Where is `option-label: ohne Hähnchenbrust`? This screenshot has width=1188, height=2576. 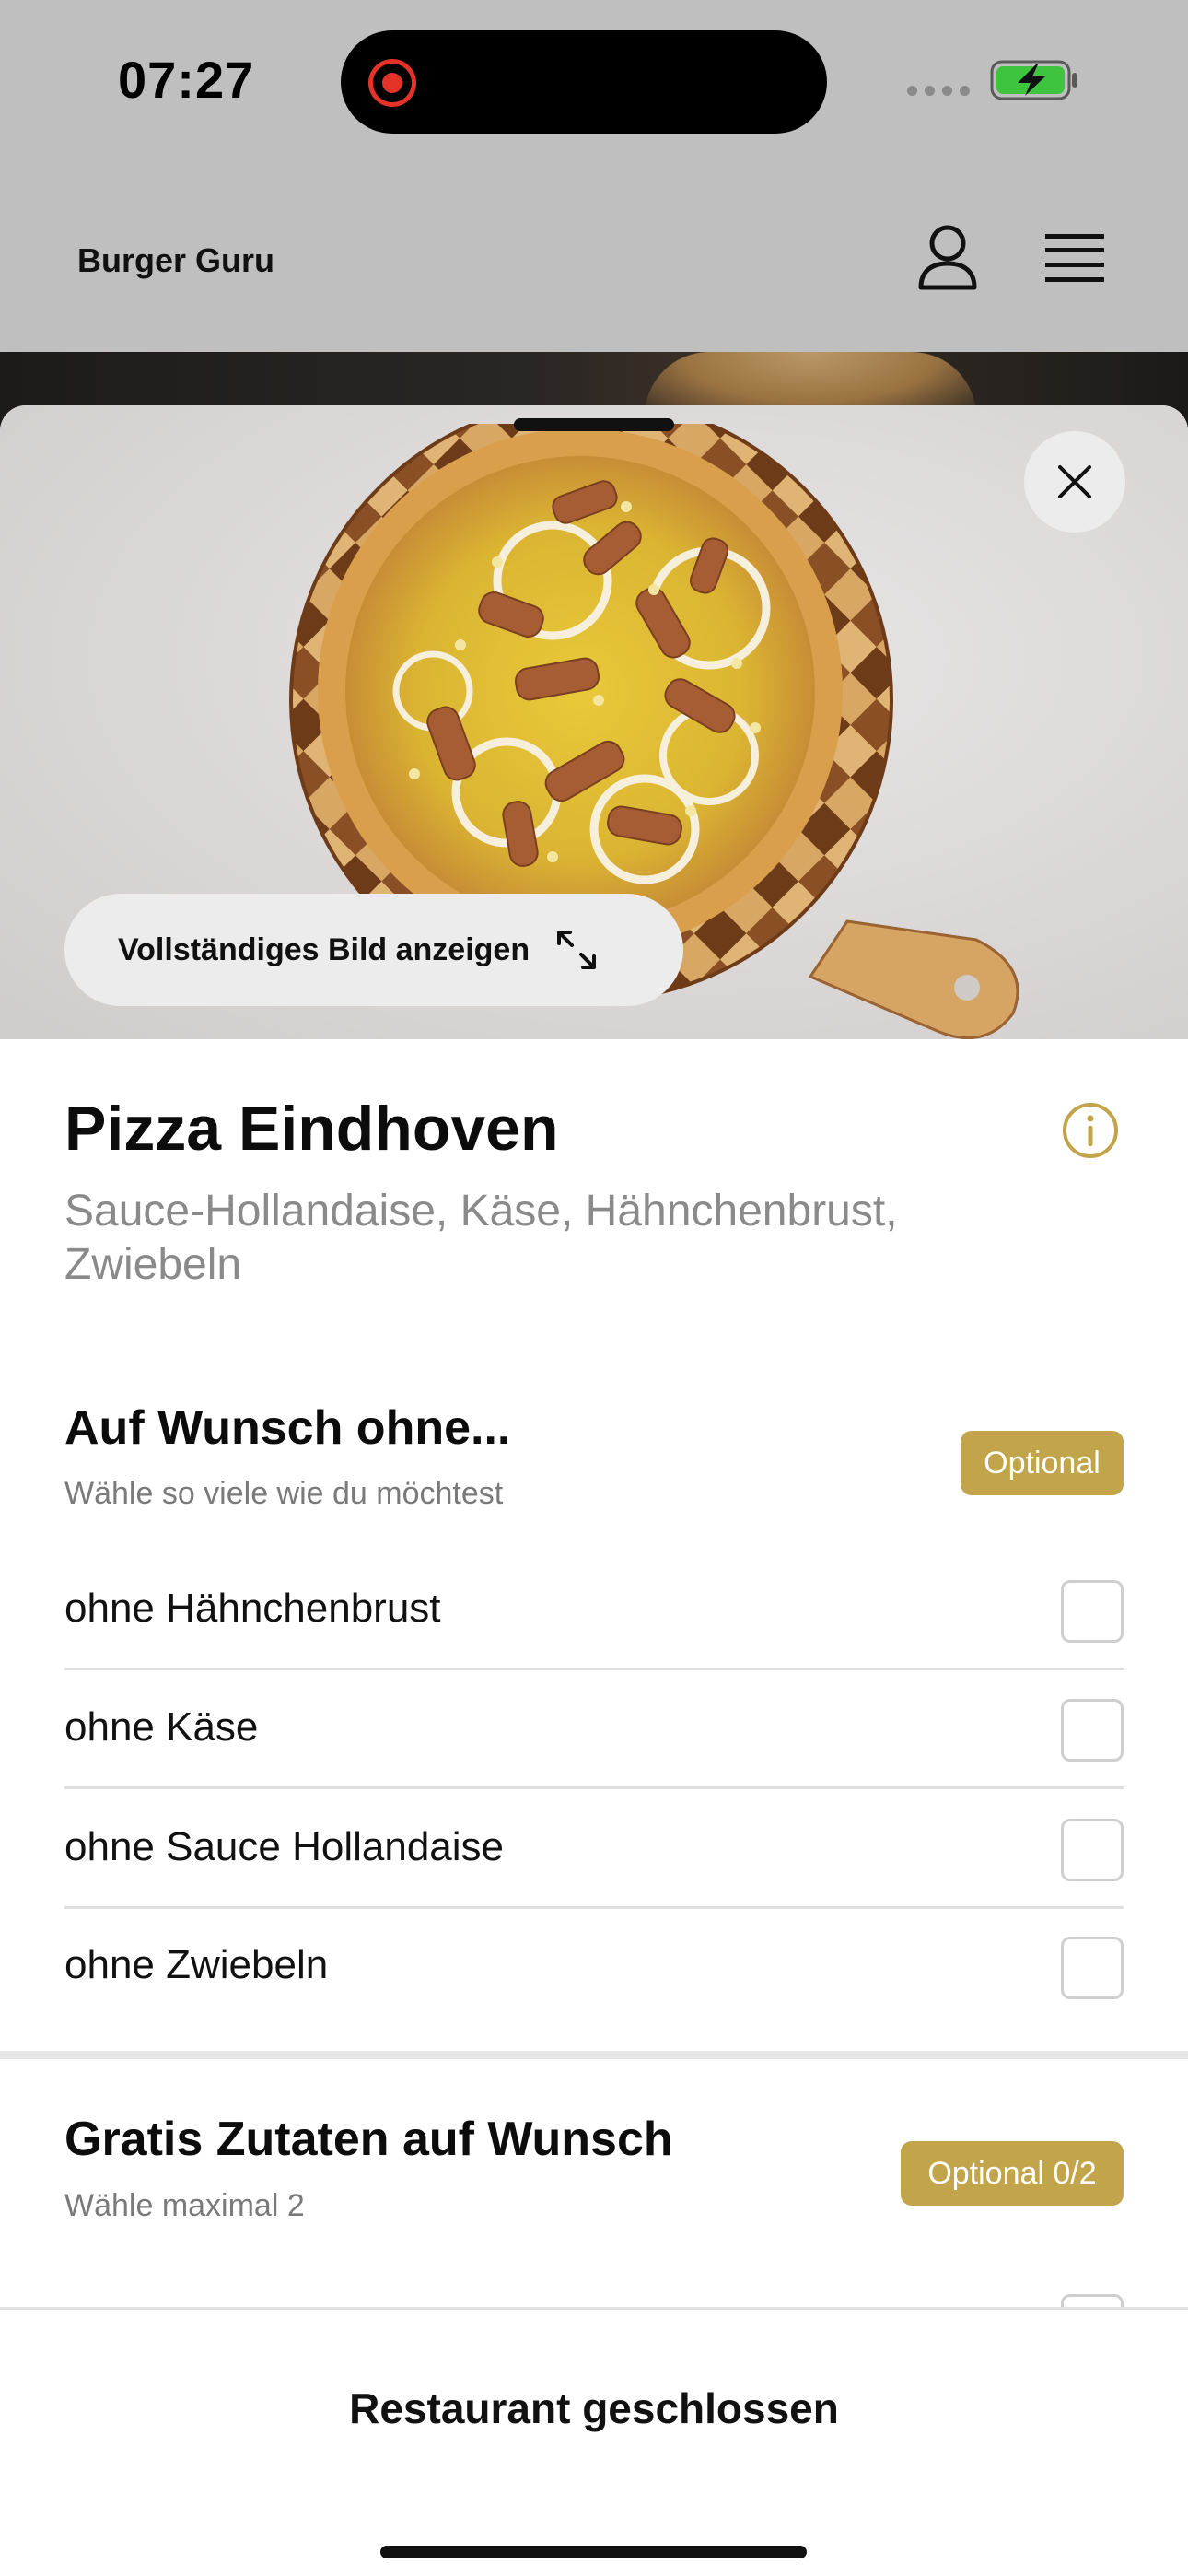
option-label: ohne Hähnchenbrust is located at coordinates (253, 1608).